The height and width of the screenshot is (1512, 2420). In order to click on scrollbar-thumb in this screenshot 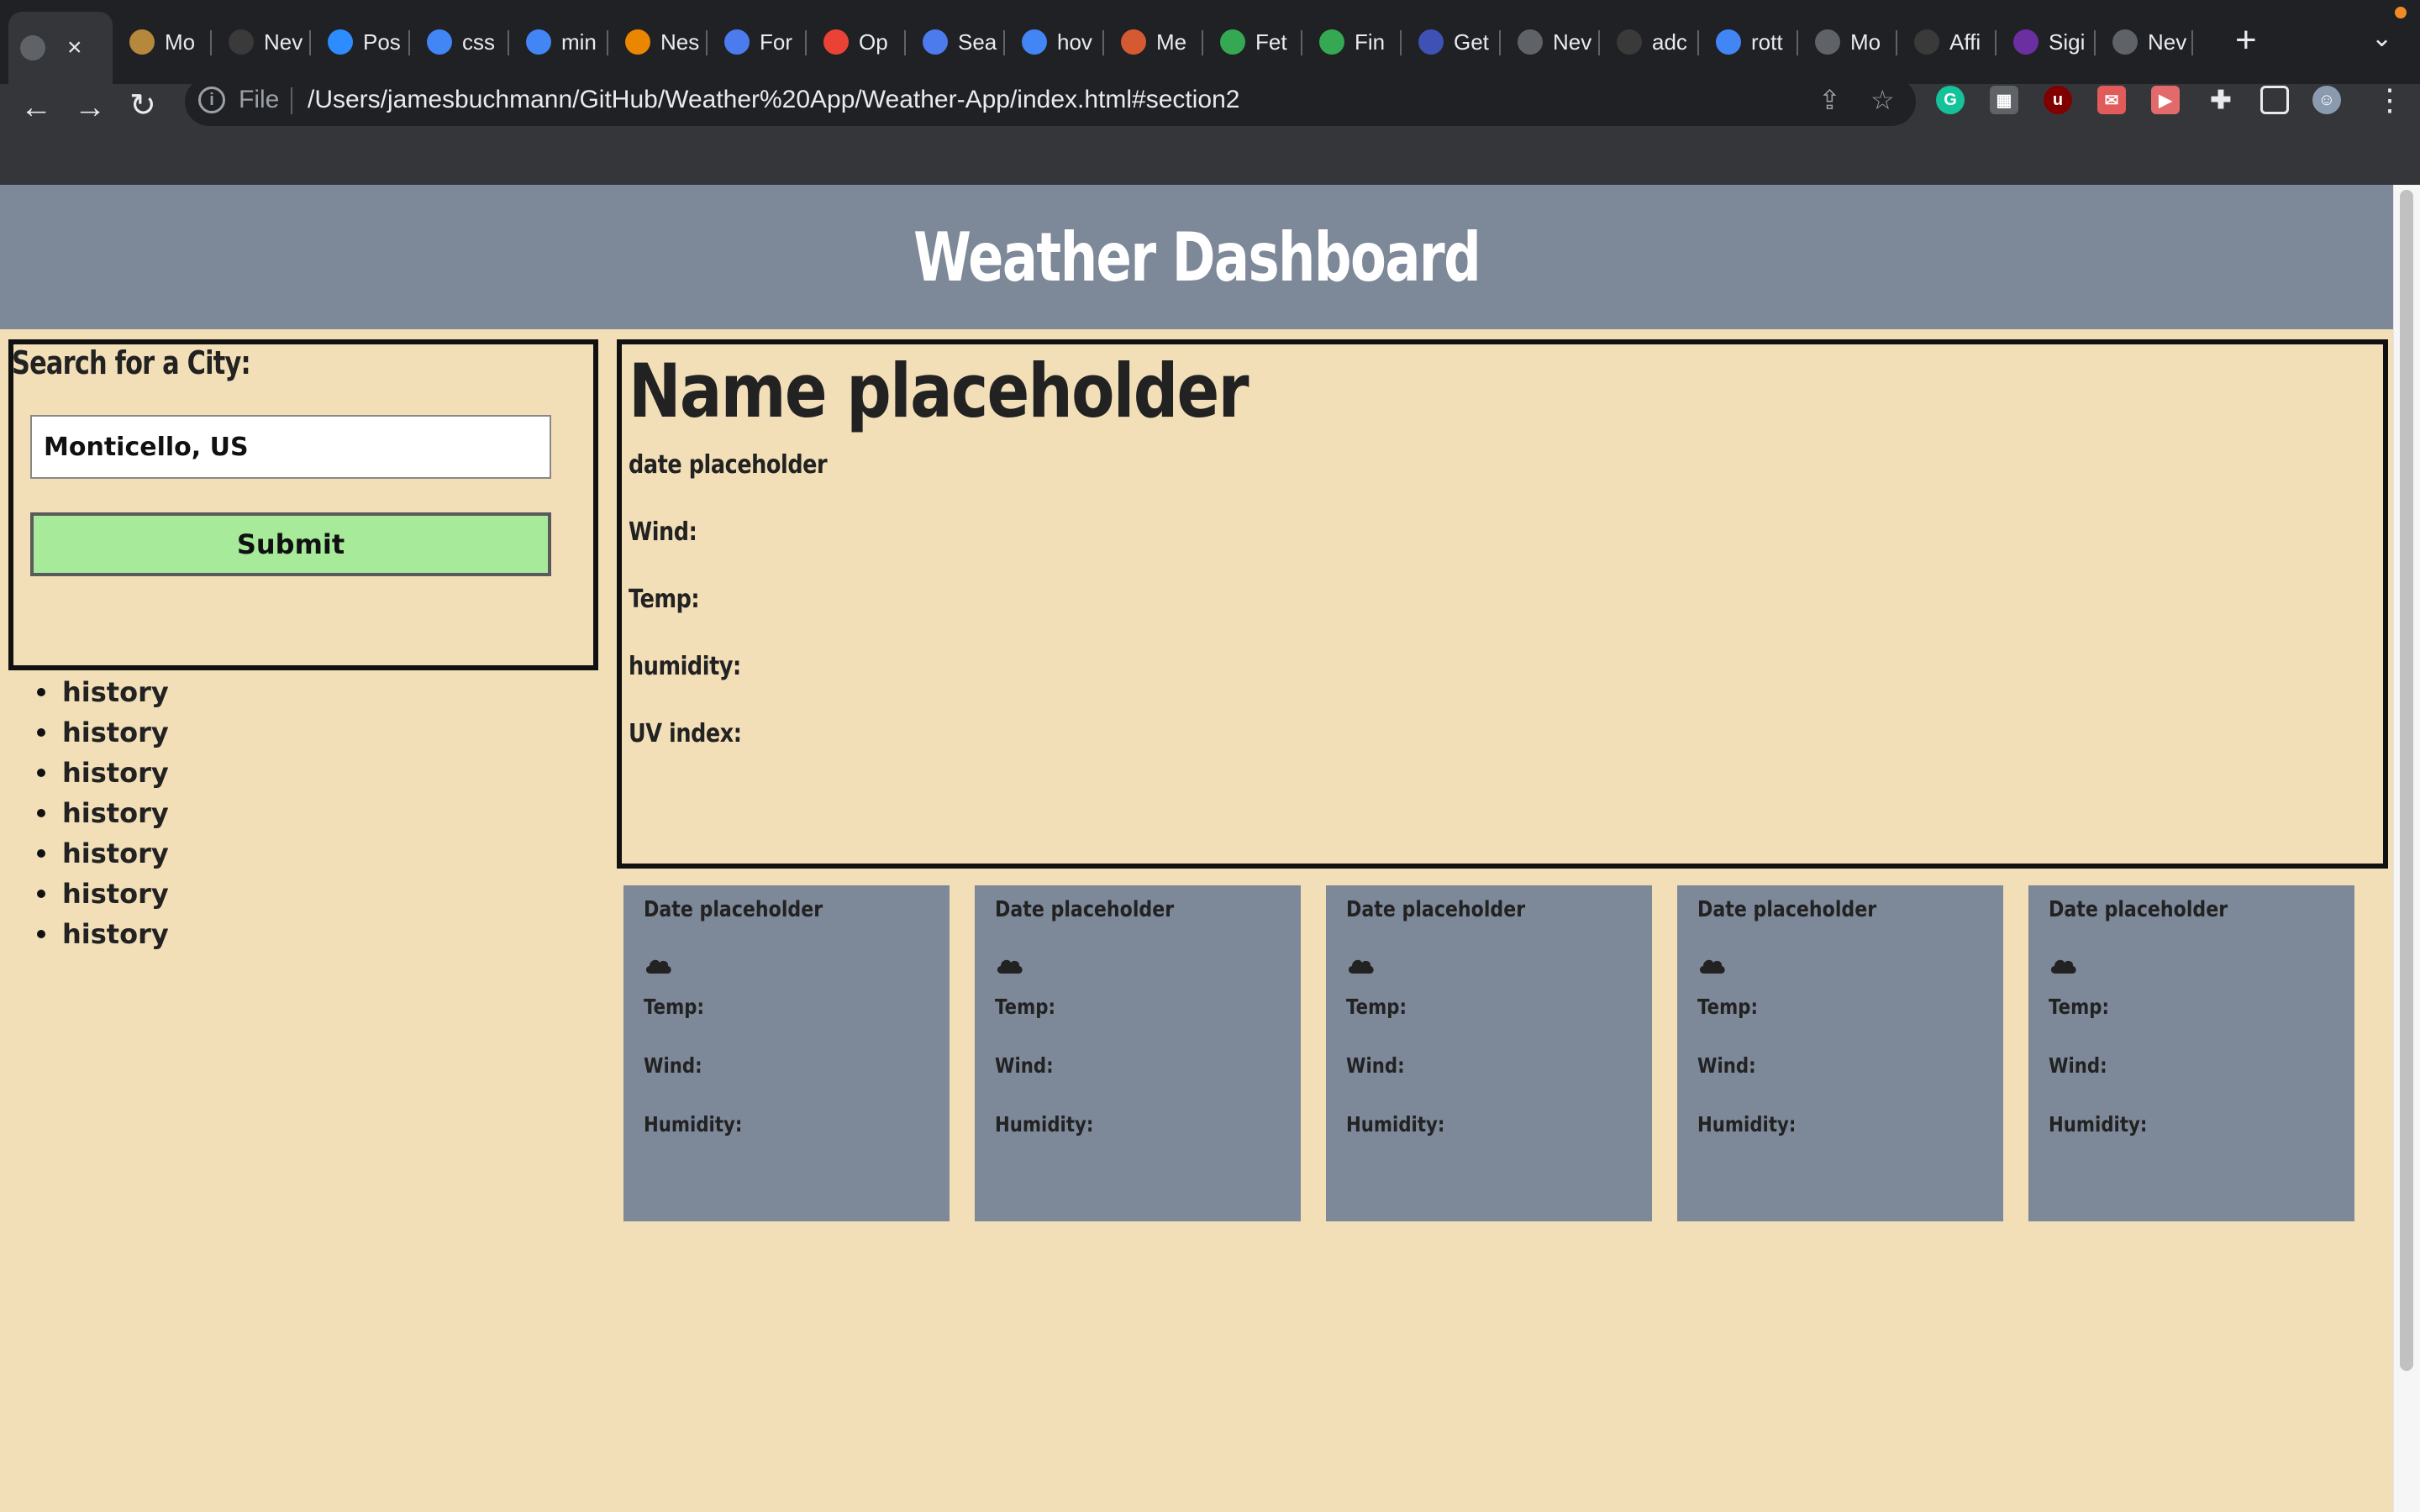, I will do `click(2406, 780)`.